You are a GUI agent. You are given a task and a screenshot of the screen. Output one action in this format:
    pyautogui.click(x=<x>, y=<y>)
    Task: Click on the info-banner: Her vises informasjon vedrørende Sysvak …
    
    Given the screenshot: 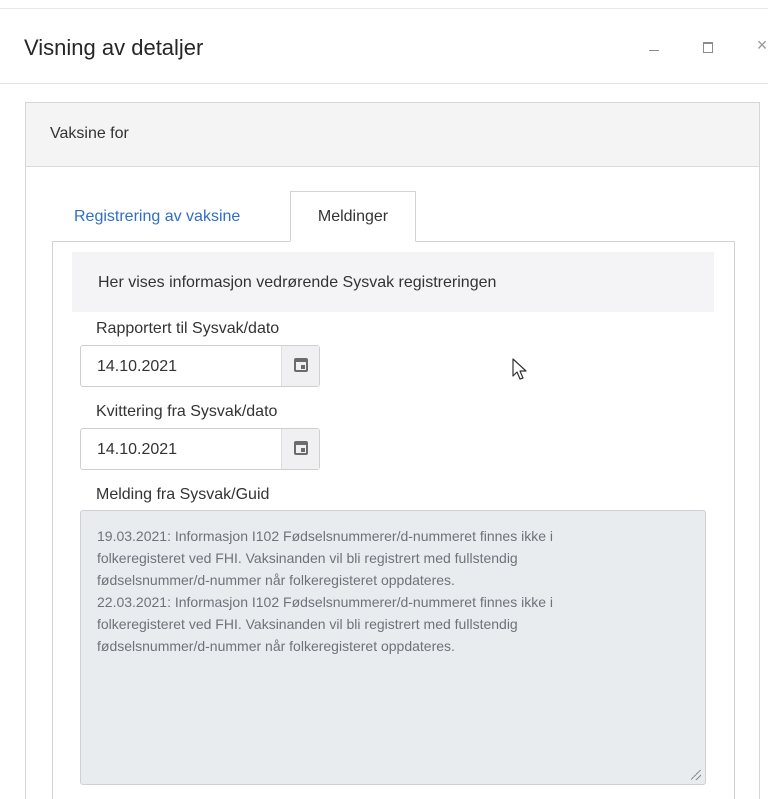 What is the action you would take?
    pyautogui.click(x=393, y=282)
    